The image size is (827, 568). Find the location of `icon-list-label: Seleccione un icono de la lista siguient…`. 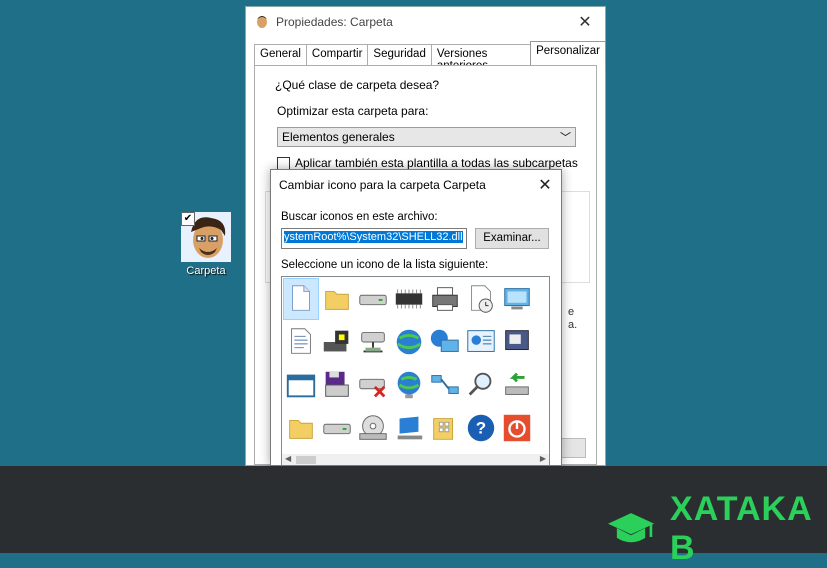

icon-list-label: Seleccione un icono de la lista siguient… is located at coordinates (385, 265).